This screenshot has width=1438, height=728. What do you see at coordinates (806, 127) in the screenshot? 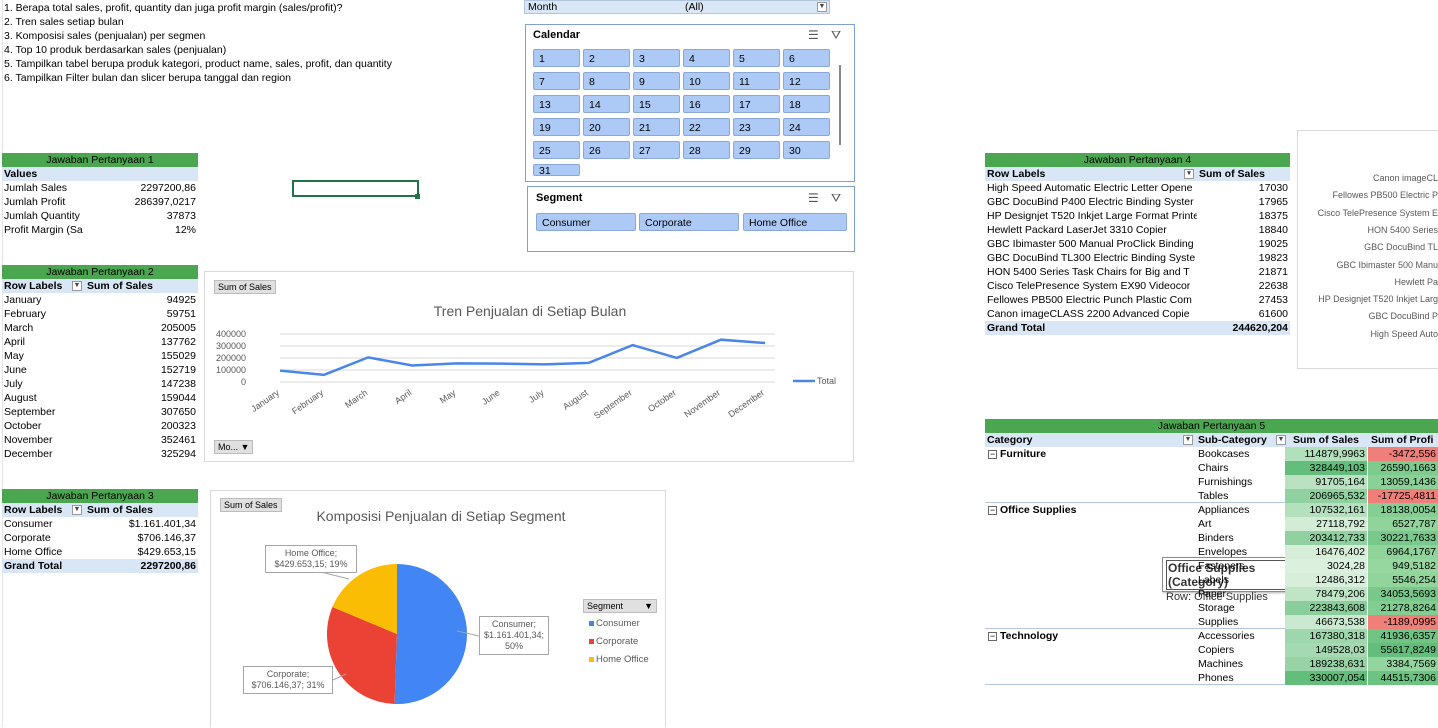
I see `calendar-day-tile: 24` at bounding box center [806, 127].